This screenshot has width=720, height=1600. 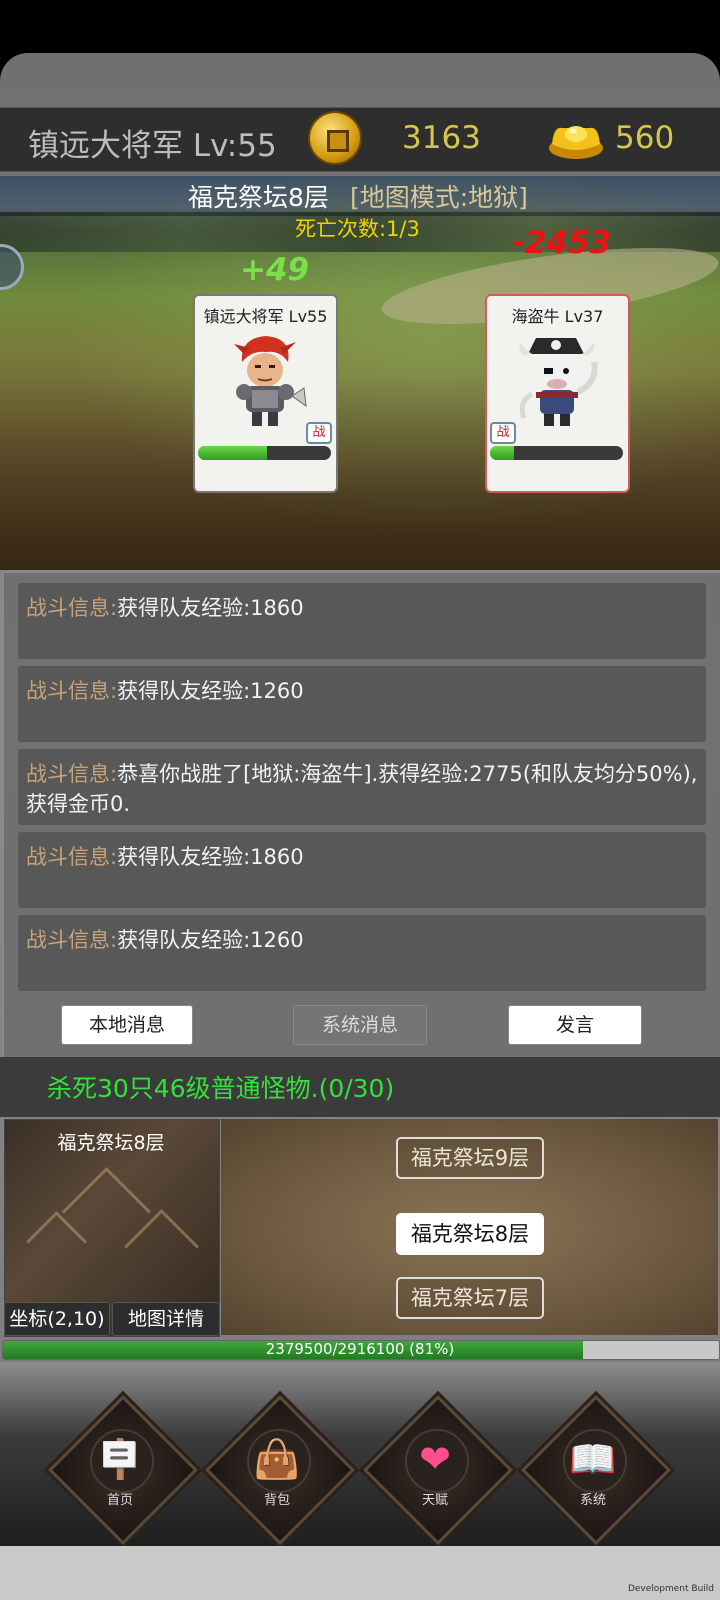 I want to click on status-bar, so click(x=360, y=26).